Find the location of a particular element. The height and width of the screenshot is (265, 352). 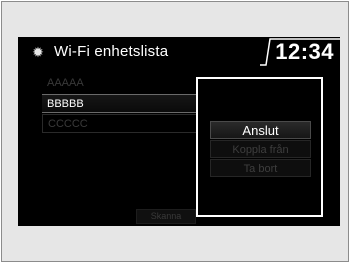

clock-area: 12:34 is located at coordinates (300, 52).